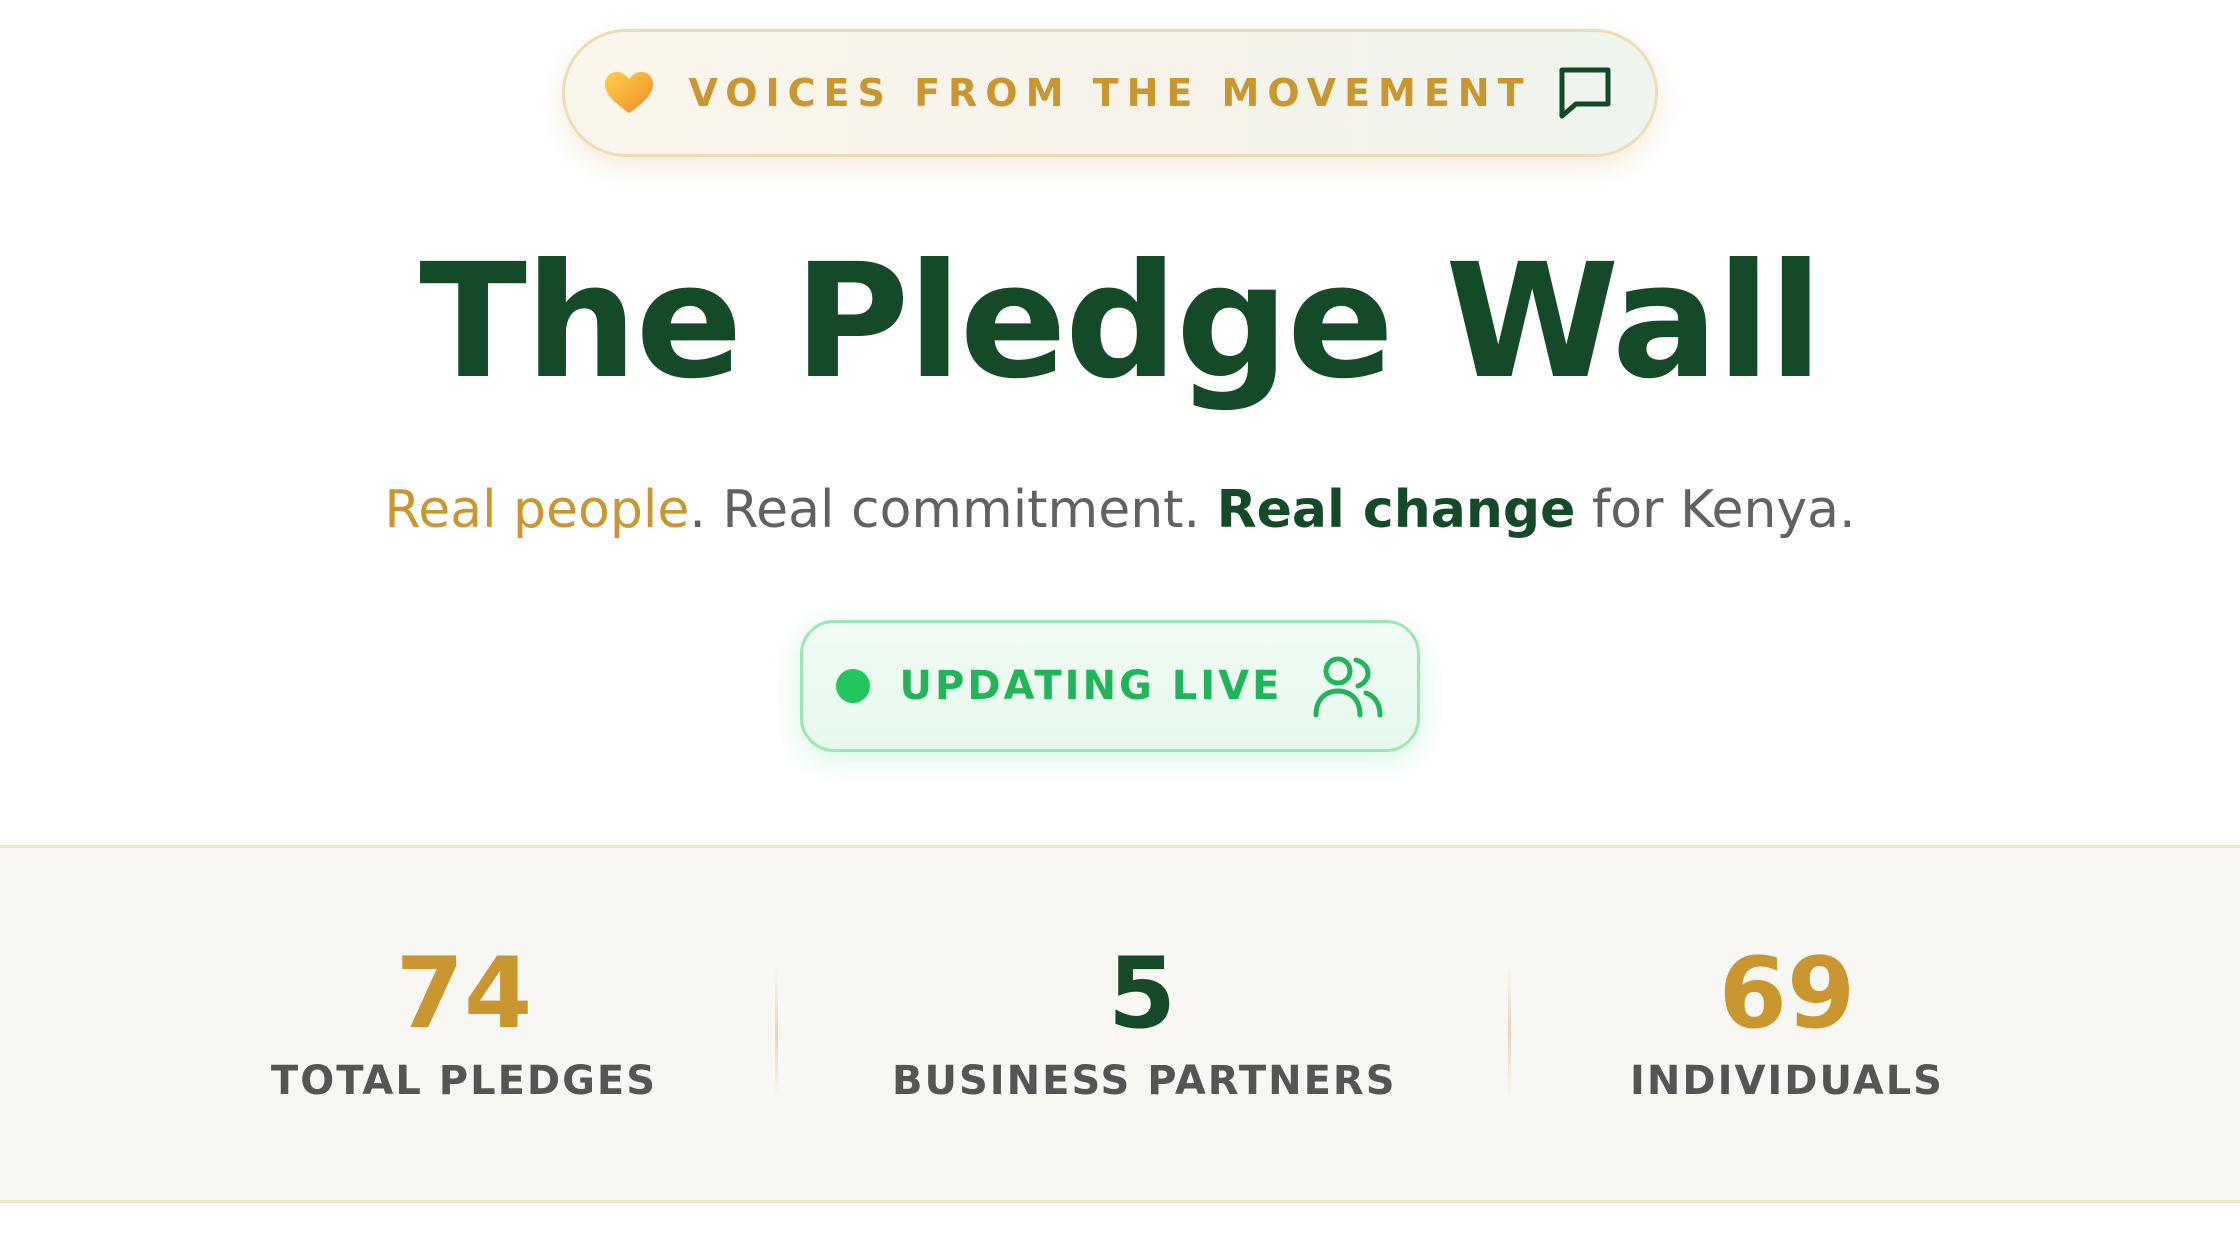 The height and width of the screenshot is (1260, 2240). What do you see at coordinates (852, 686) in the screenshot?
I see `live-indicator-dot` at bounding box center [852, 686].